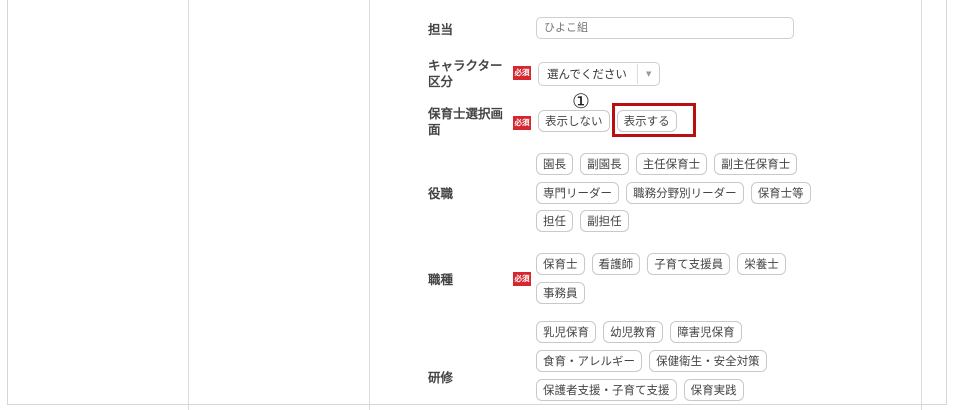 This screenshot has height=410, width=955. I want to click on screen-label-line2: 面, so click(434, 129).